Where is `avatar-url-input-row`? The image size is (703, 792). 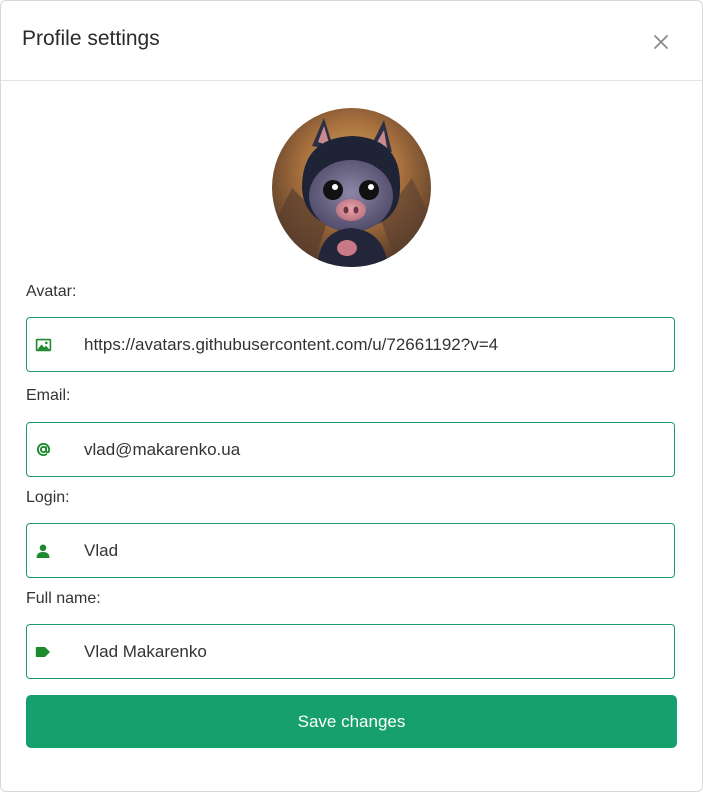
avatar-url-input-row is located at coordinates (350, 344).